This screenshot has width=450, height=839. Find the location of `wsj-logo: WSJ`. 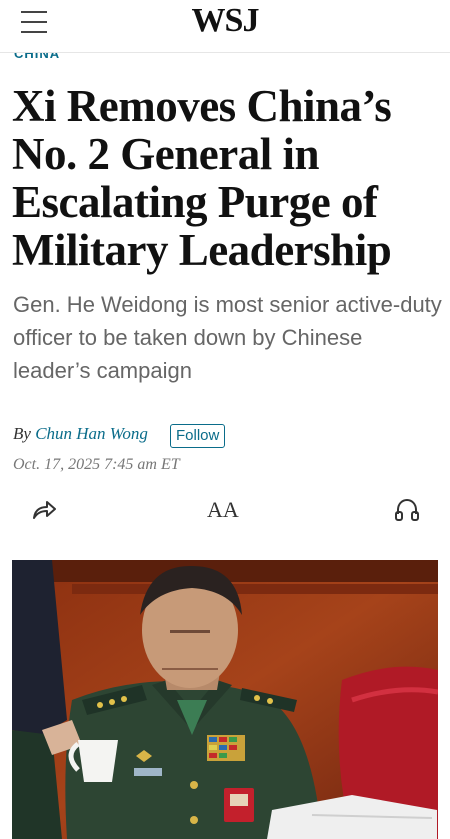

wsj-logo: WSJ is located at coordinates (225, 21).